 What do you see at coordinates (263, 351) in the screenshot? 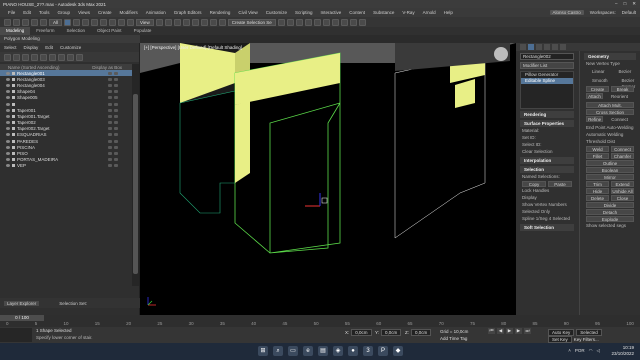
I see `windows-start-icon: ⊞` at bounding box center [263, 351].